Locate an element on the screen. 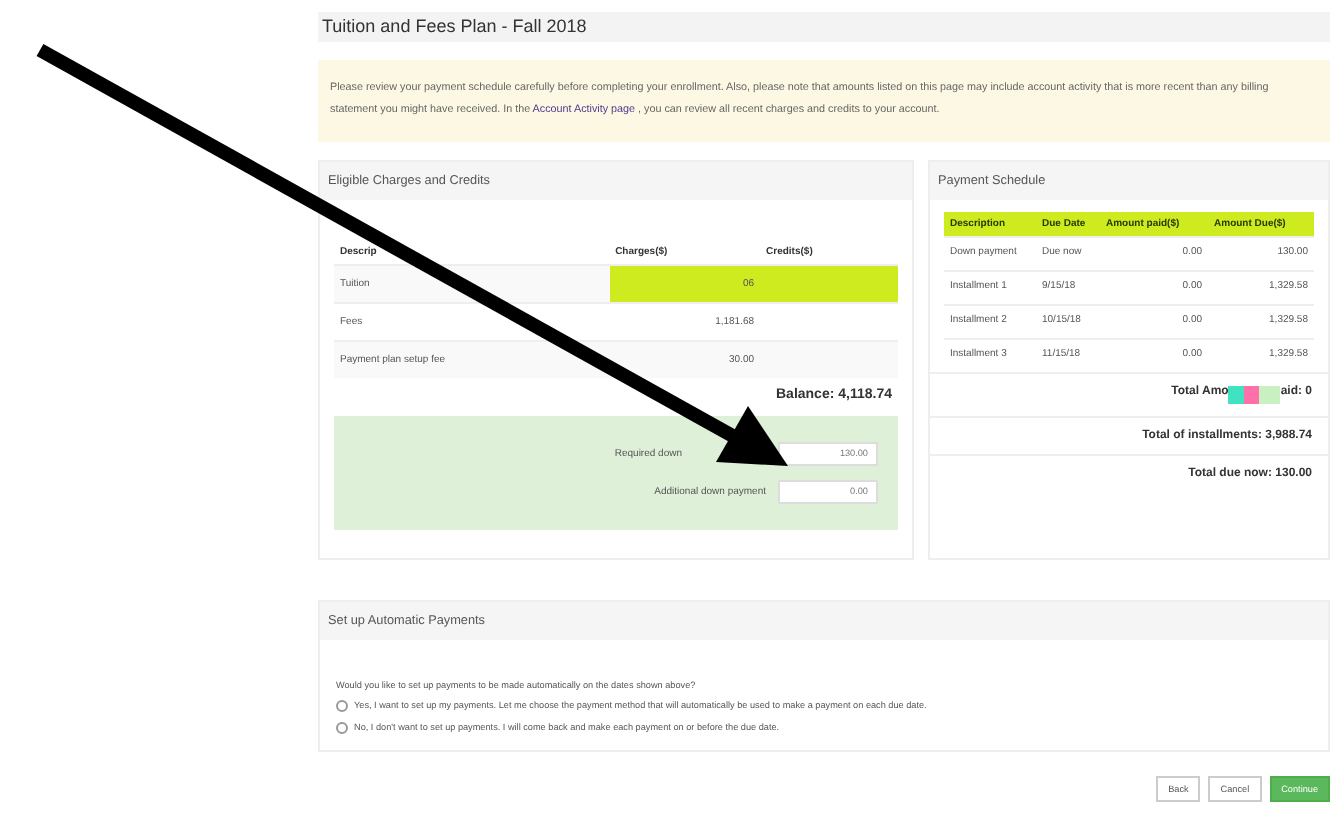 Image resolution: width=1338 pixels, height=816 pixels. page-title: Tuition and Fees Plan - Fall 2018 is located at coordinates (824, 27).